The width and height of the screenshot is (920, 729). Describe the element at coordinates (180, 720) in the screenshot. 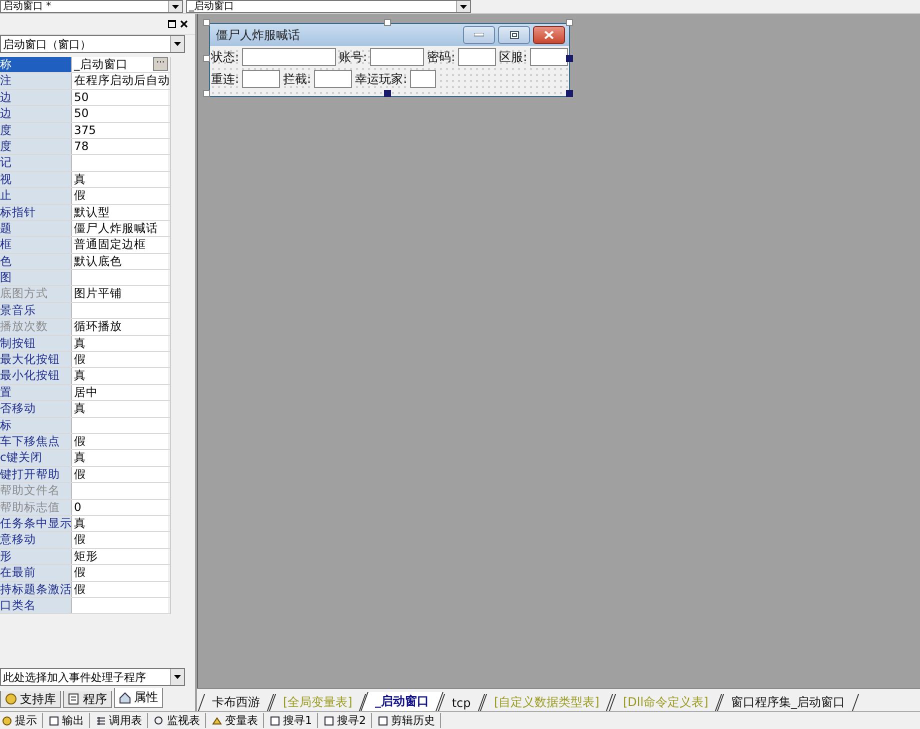

I see `status-tab: 监视表` at that location.